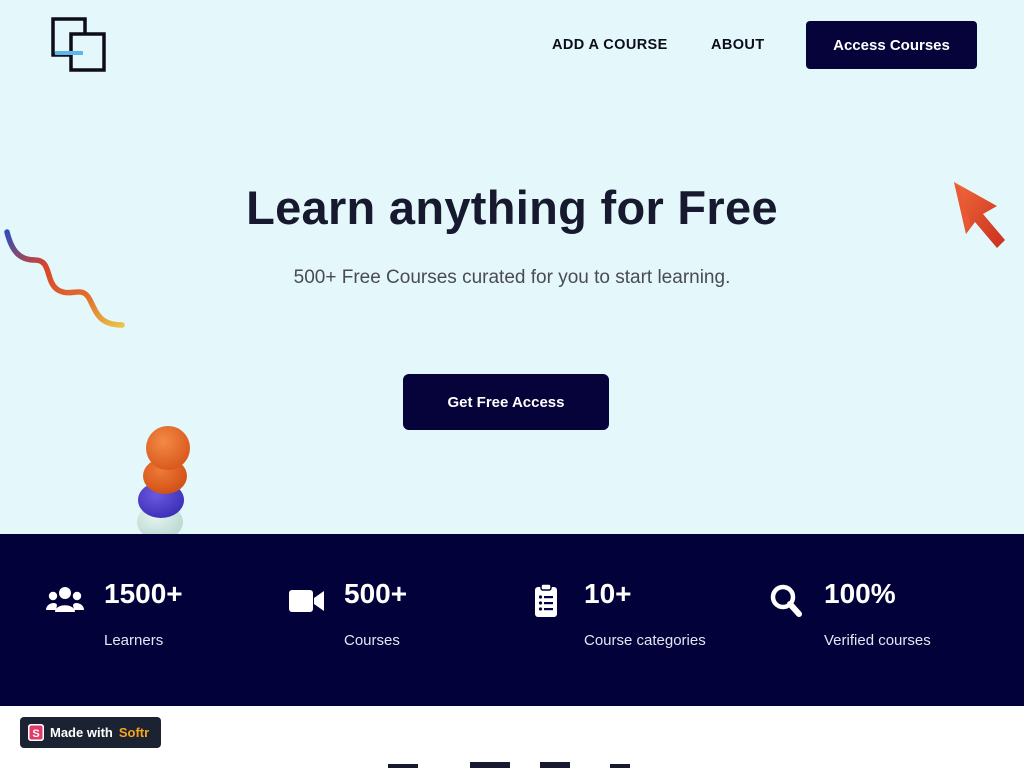  I want to click on stat-label: Courses, so click(372, 640).